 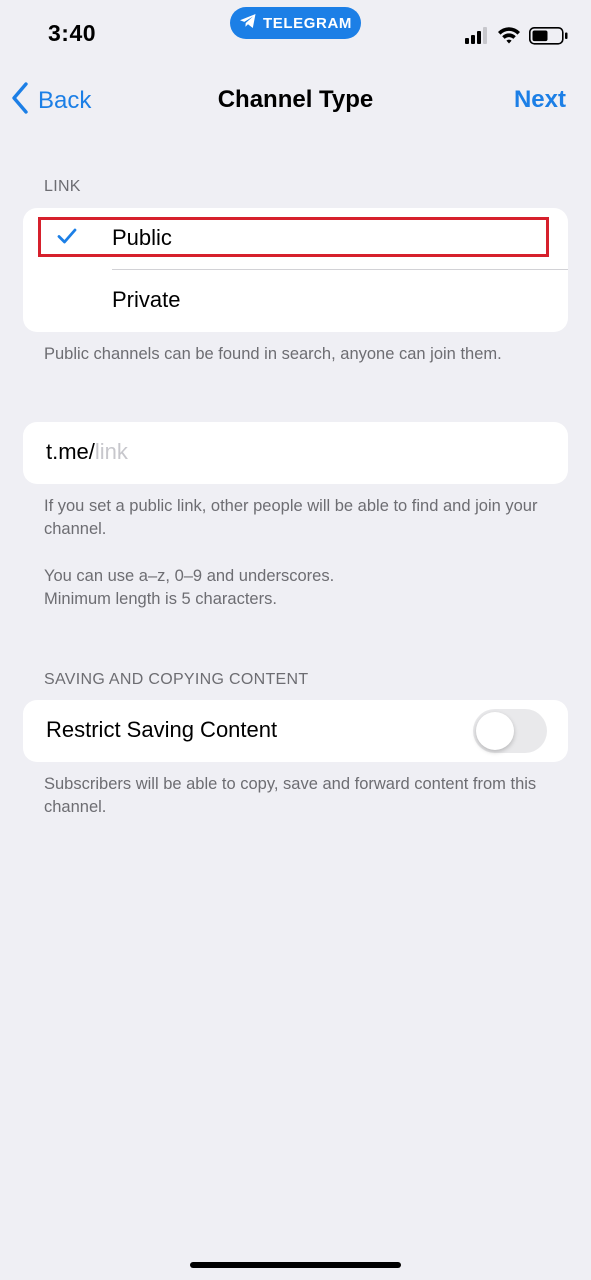 I want to click on restrict-saving-label: Restrict Saving Content, so click(x=162, y=729).